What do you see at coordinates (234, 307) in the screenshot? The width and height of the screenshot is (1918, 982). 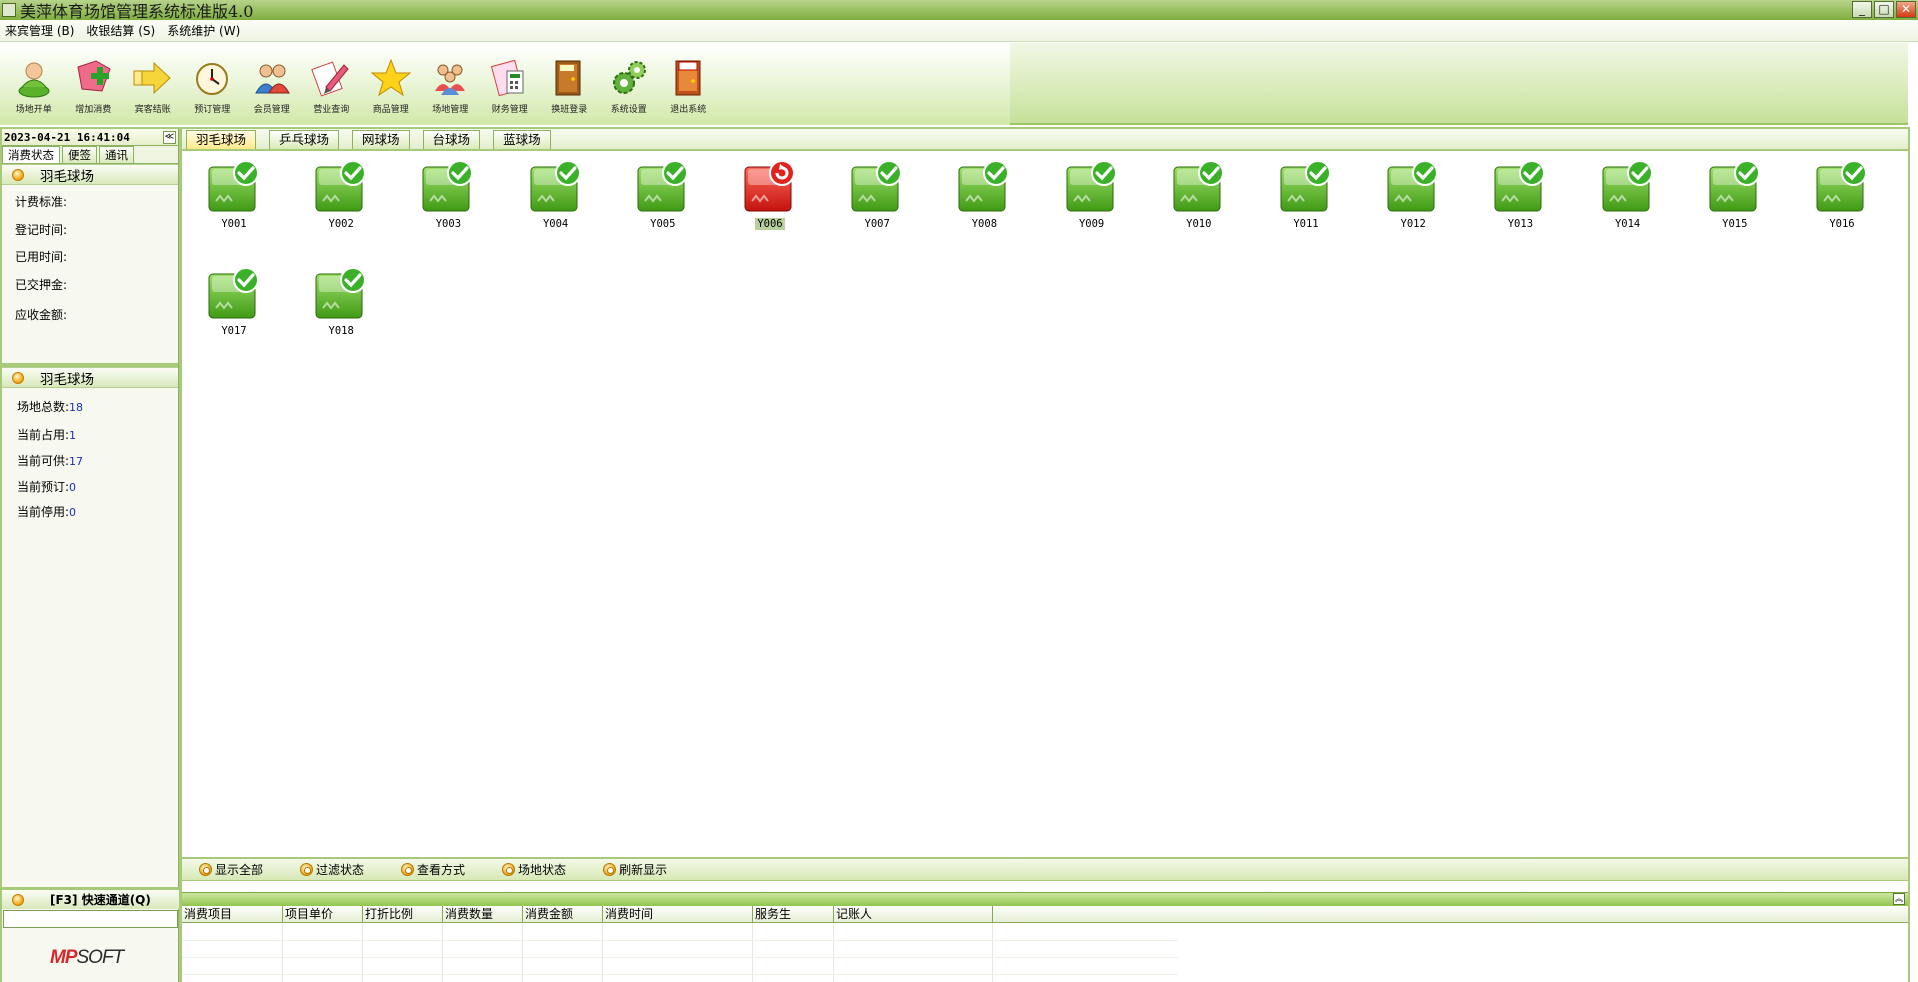 I see `court-y017: Y017` at bounding box center [234, 307].